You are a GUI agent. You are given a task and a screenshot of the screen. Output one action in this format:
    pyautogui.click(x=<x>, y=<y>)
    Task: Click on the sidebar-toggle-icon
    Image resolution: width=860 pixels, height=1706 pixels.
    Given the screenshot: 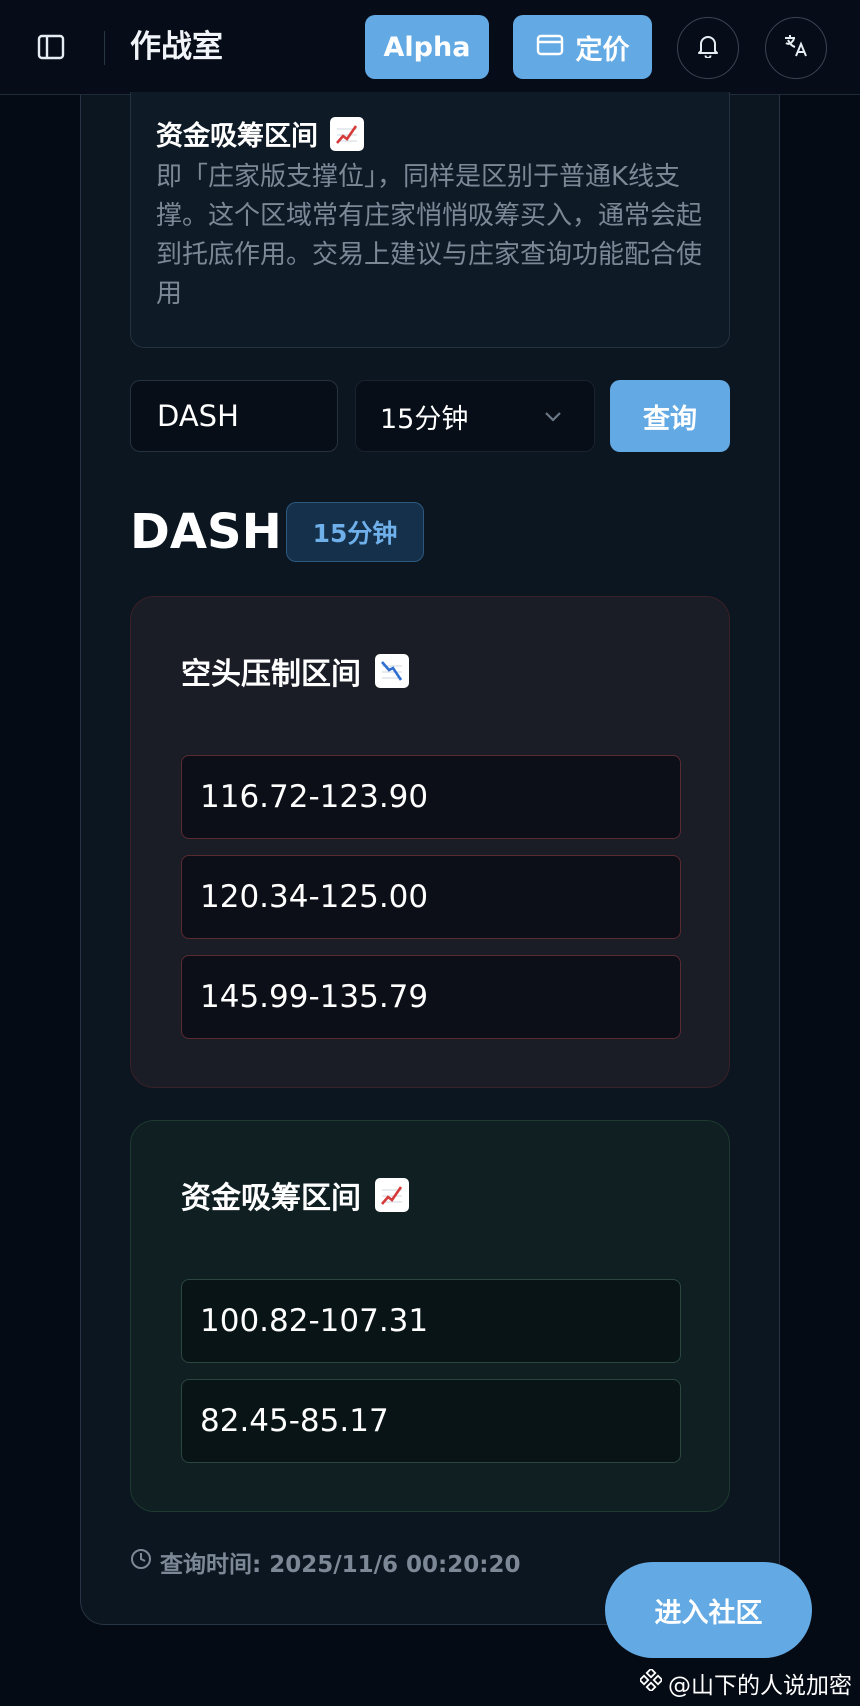 What is the action you would take?
    pyautogui.click(x=51, y=47)
    